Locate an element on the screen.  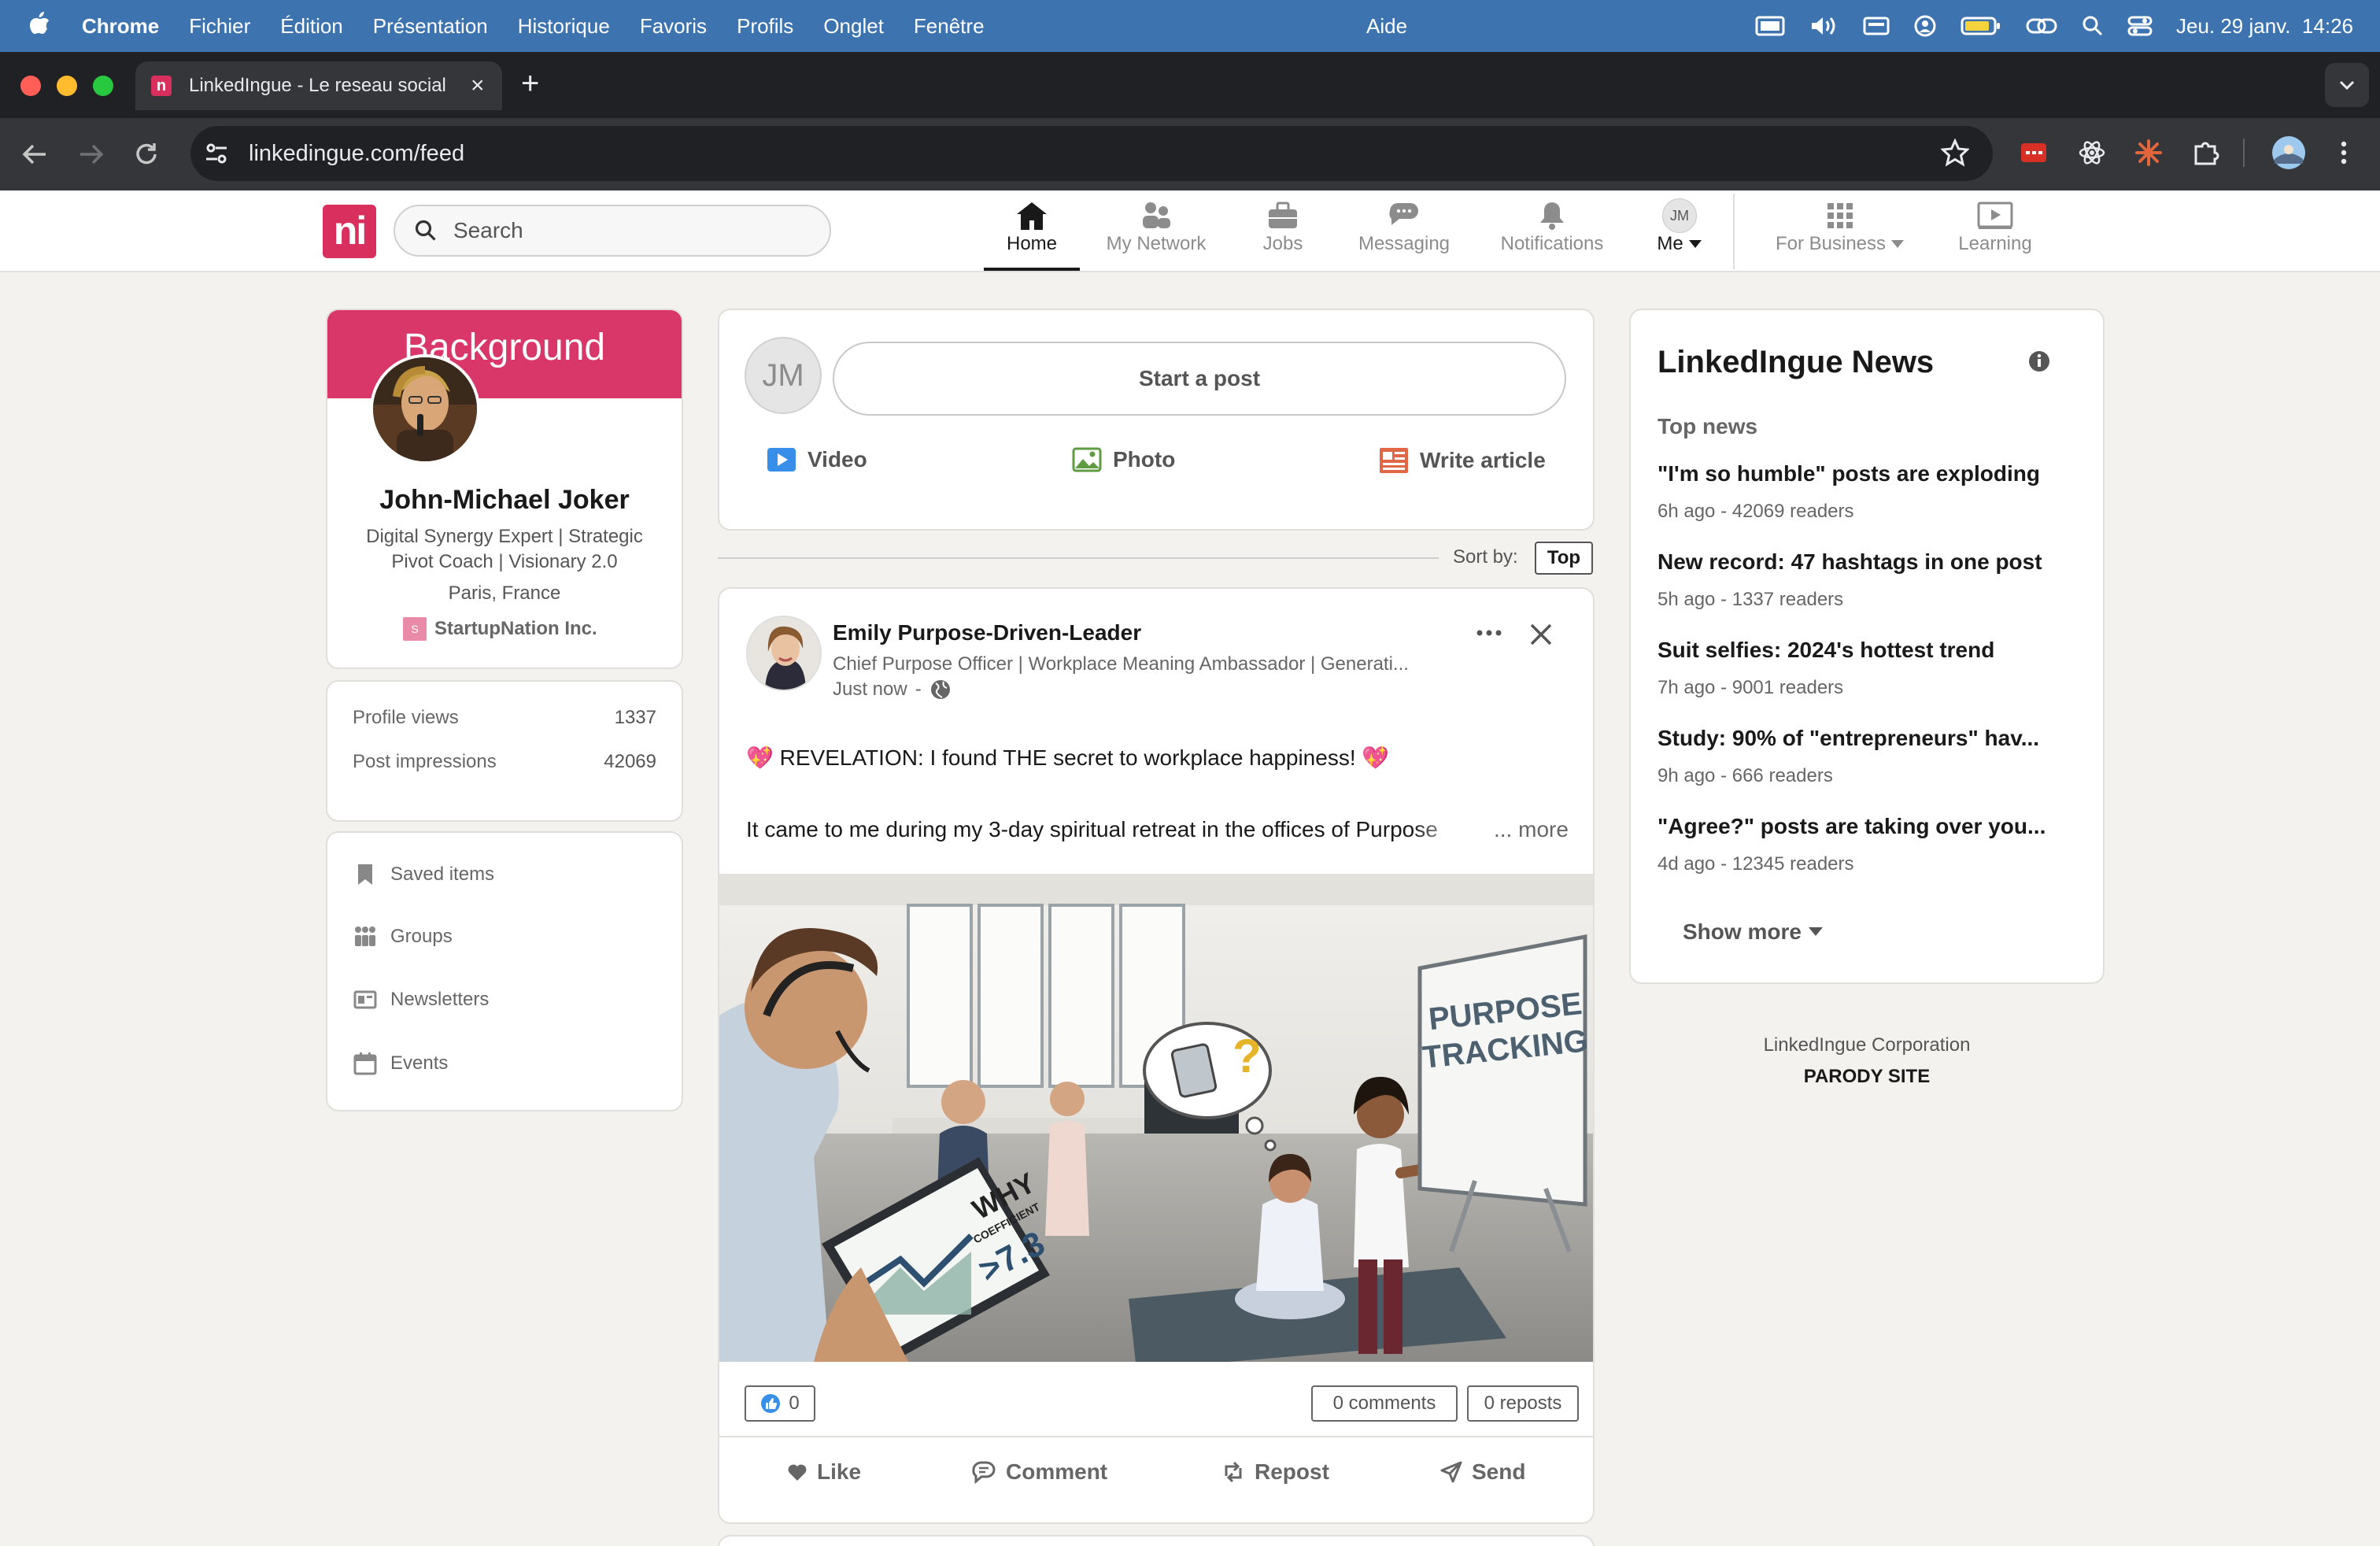
menu-groups: Groups is located at coordinates (403, 937).